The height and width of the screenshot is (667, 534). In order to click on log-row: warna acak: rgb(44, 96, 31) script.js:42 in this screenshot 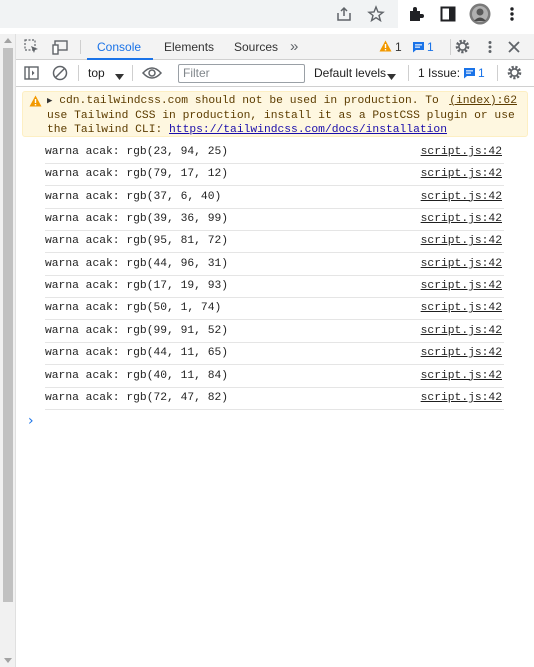, I will do `click(274, 265)`.